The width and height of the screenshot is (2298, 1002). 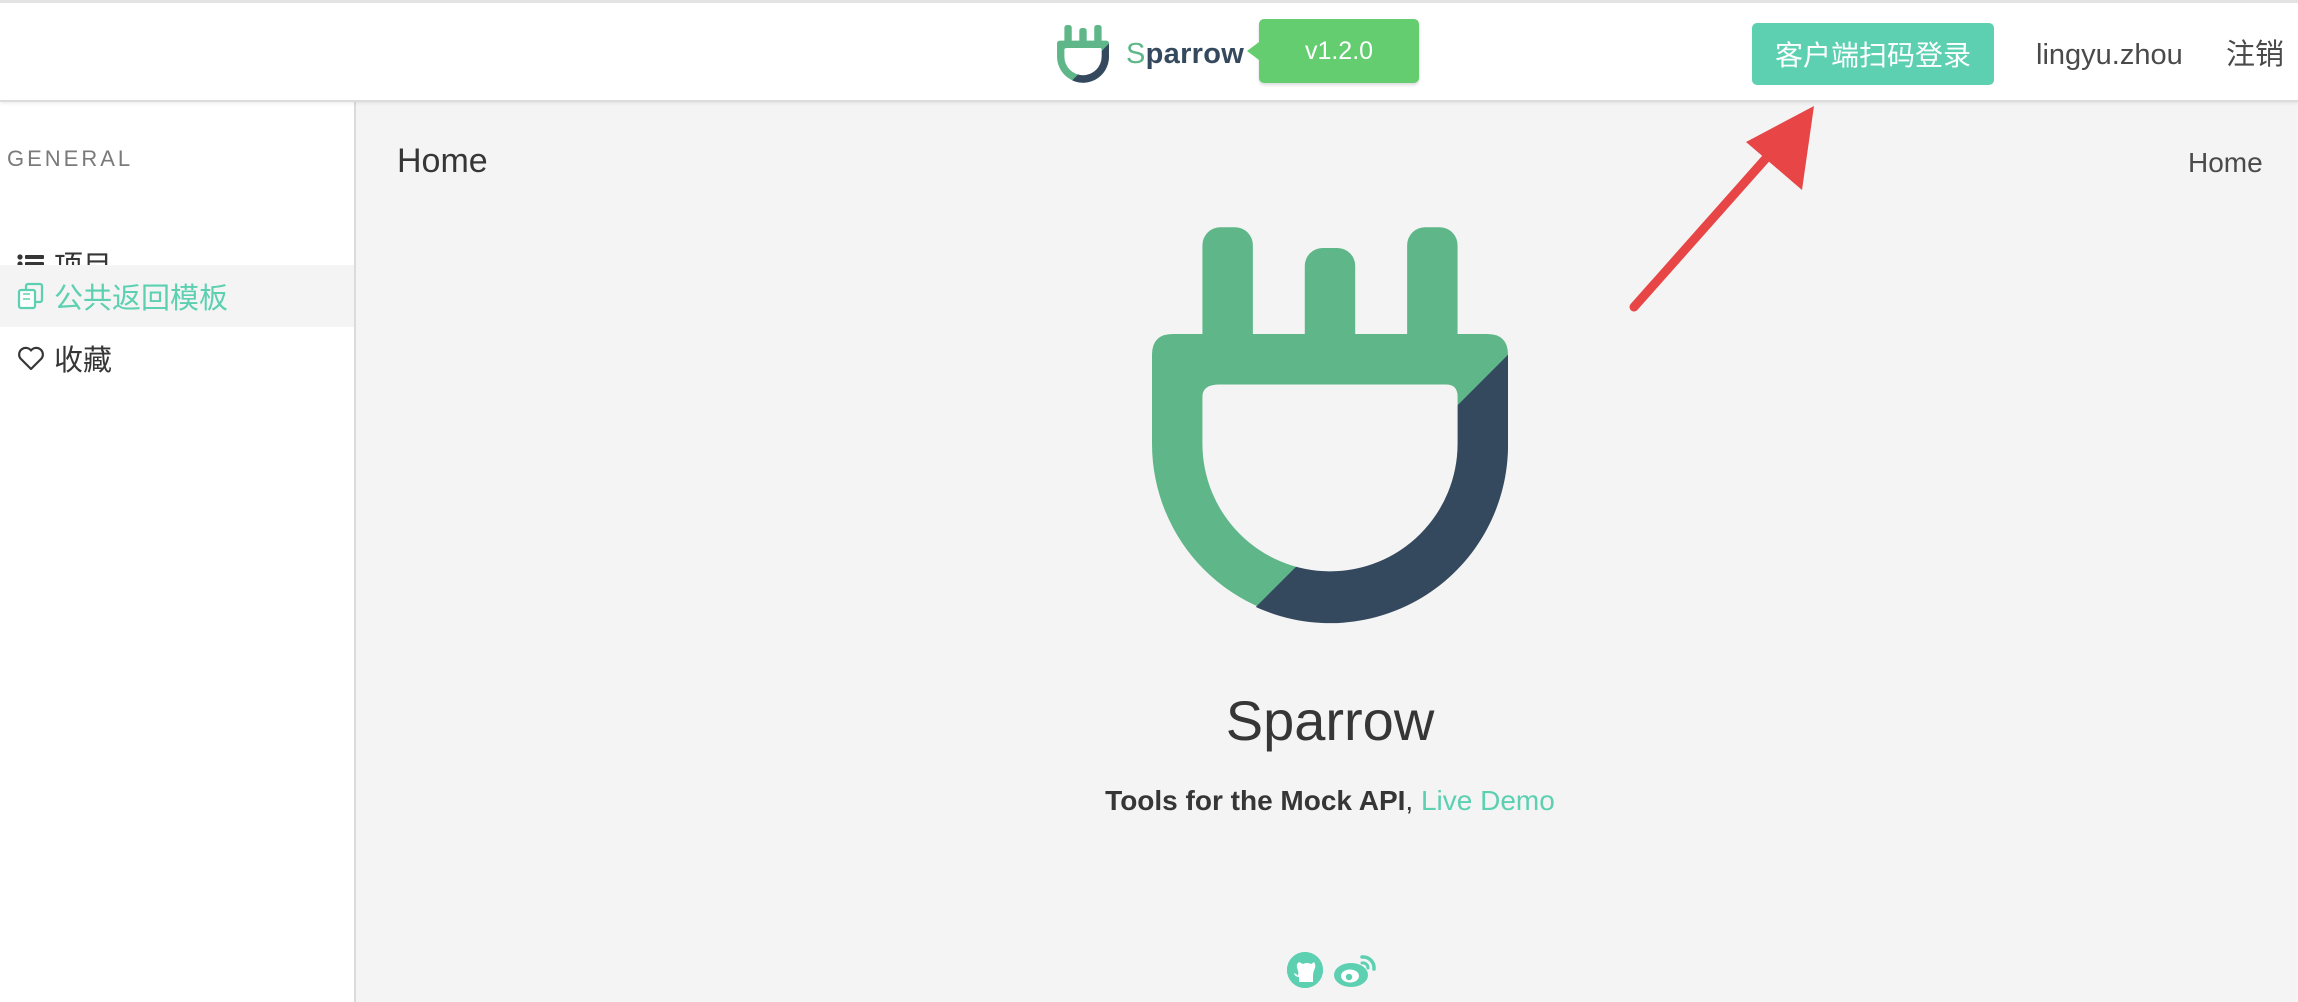 I want to click on page-title: Home, so click(x=442, y=161).